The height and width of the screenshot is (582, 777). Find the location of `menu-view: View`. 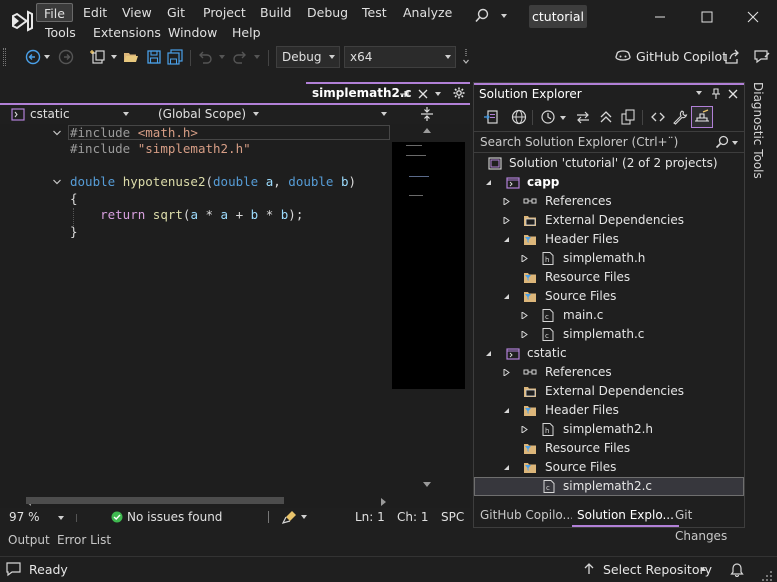

menu-view: View is located at coordinates (137, 12).